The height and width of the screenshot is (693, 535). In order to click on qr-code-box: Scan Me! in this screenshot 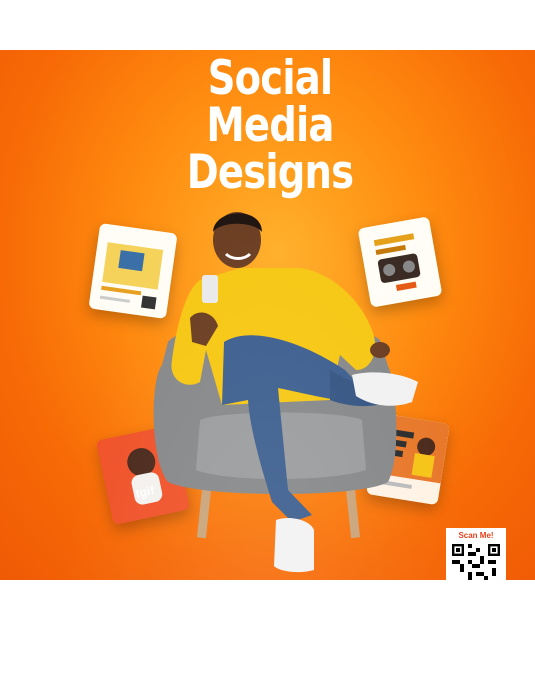, I will do `click(476, 554)`.